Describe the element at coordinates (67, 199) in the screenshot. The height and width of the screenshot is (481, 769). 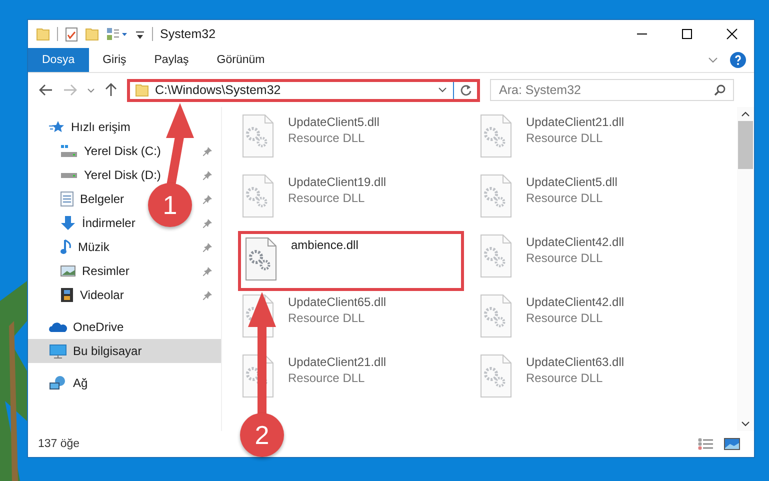
I see `document-icon` at that location.